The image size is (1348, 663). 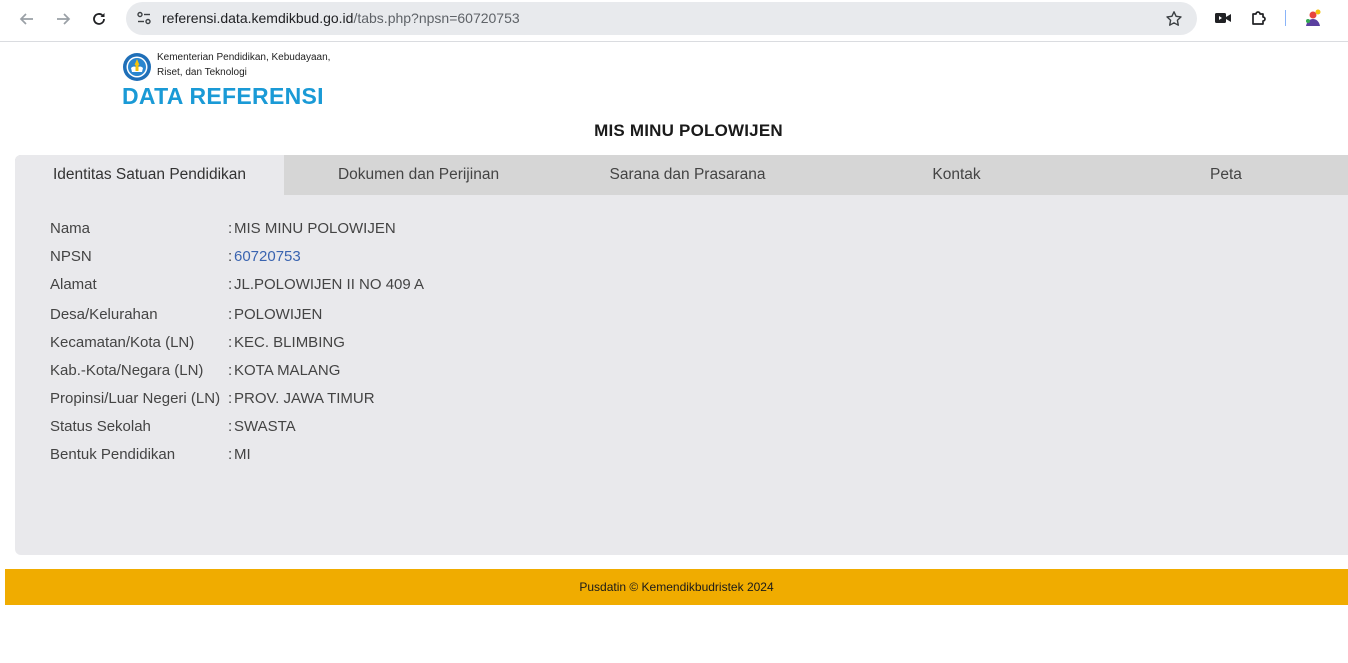 What do you see at coordinates (267, 256) in the screenshot?
I see `npsn-link: 60720753` at bounding box center [267, 256].